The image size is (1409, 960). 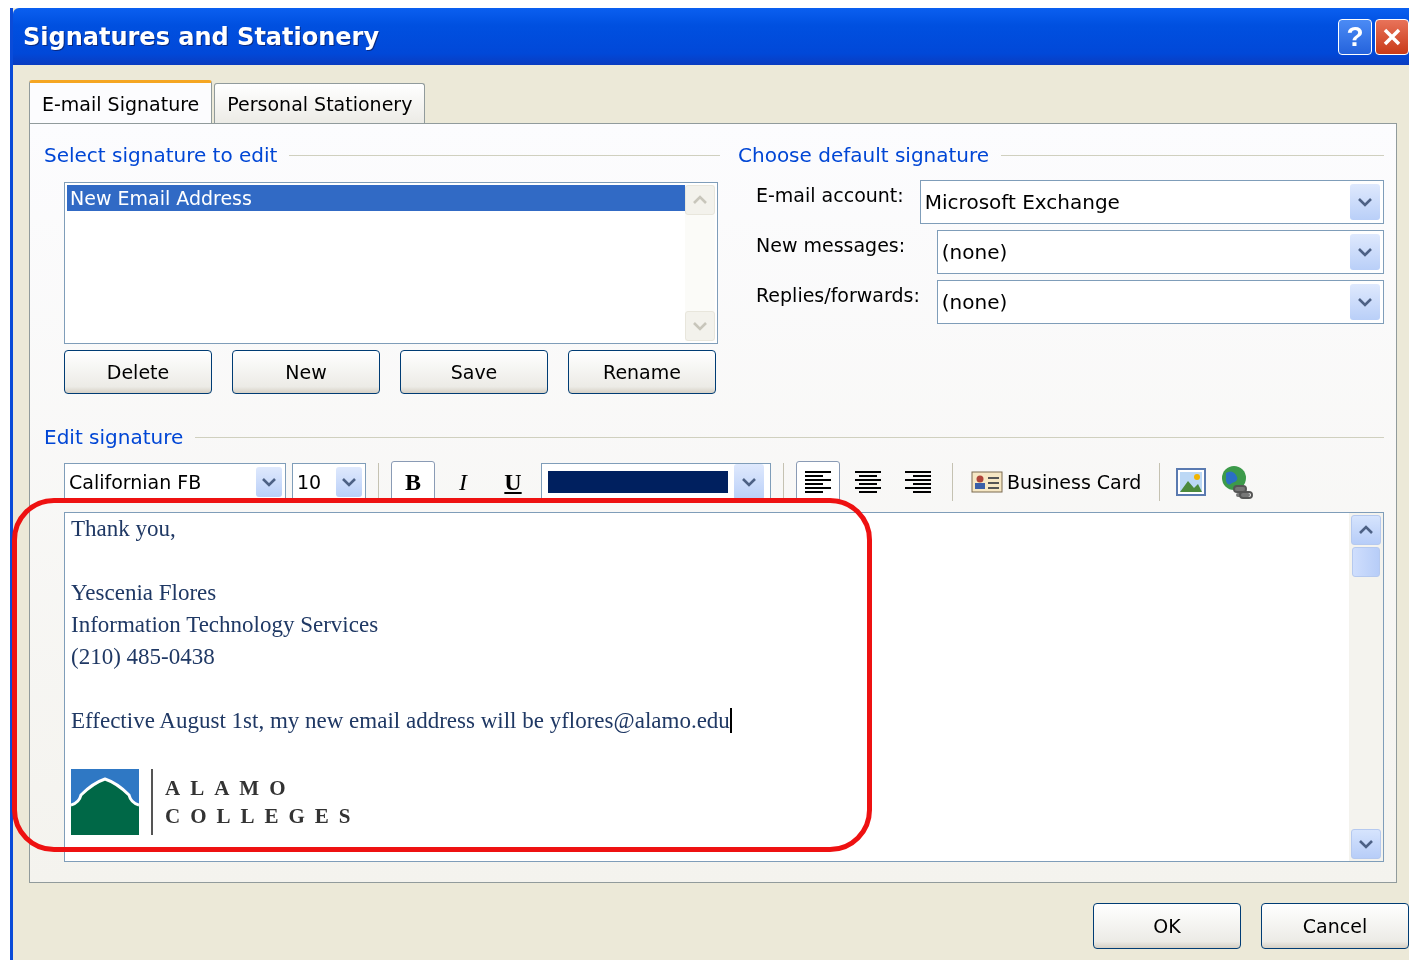 I want to click on signature-button: Save, so click(x=474, y=372).